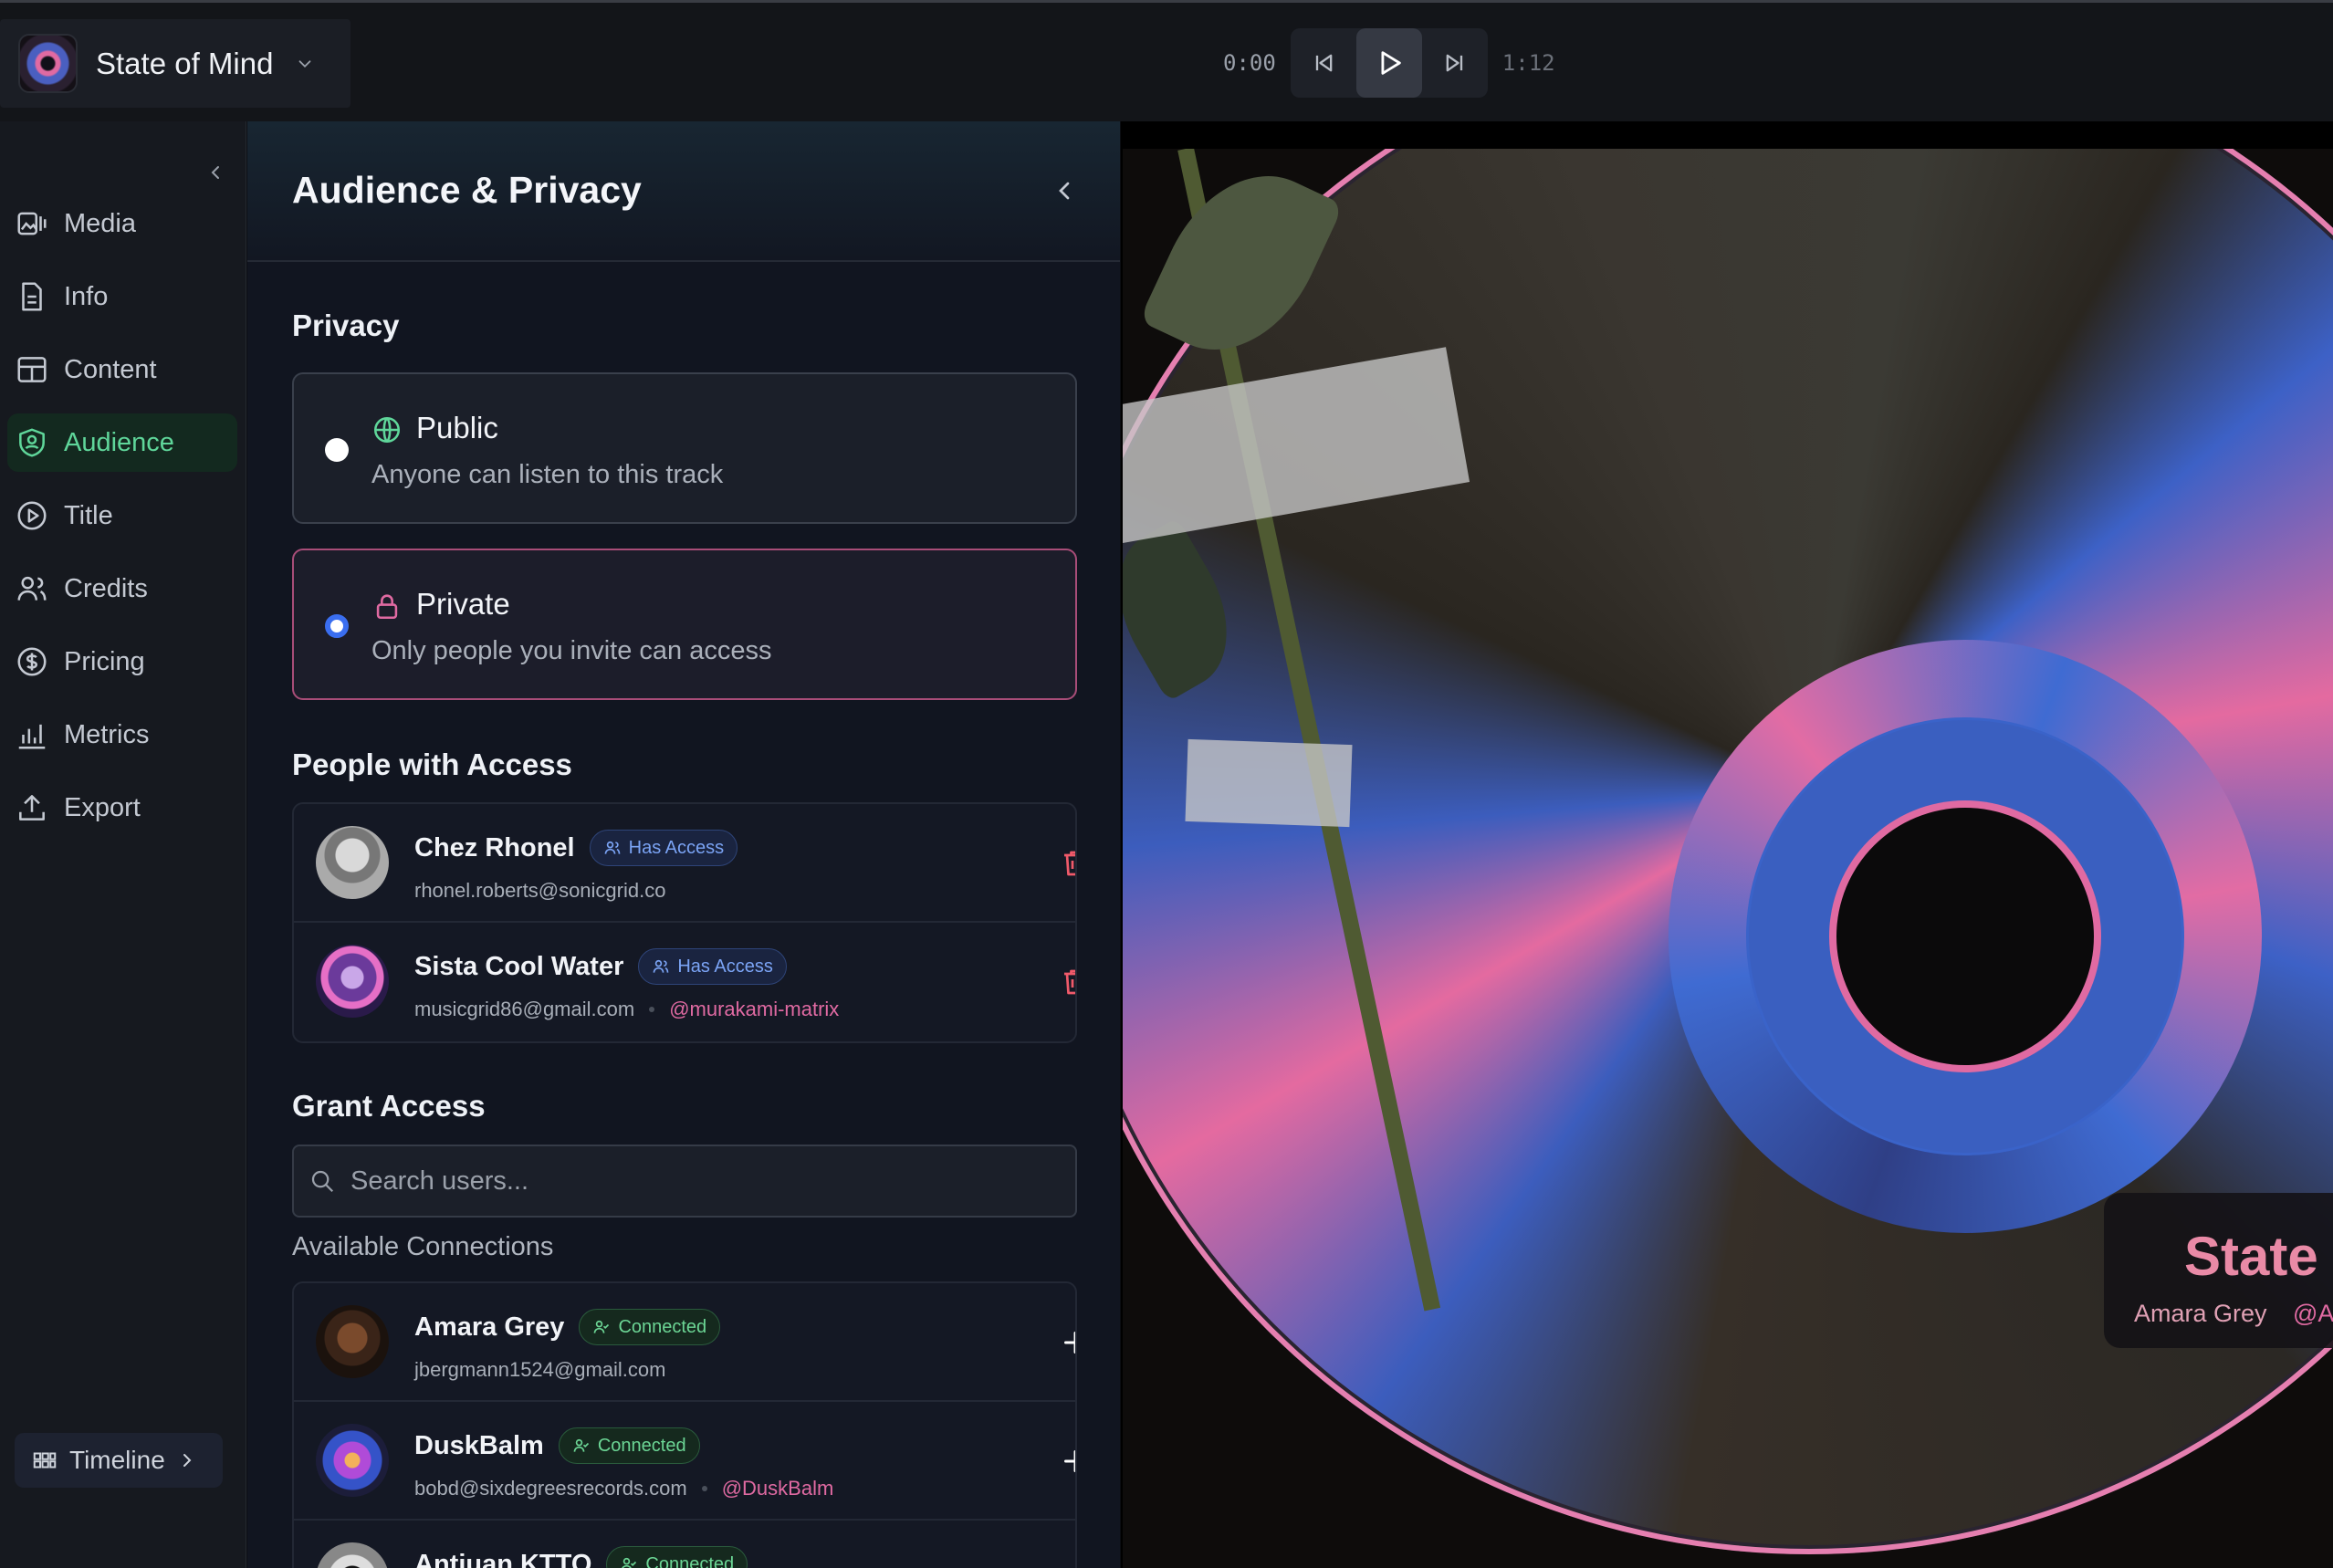  What do you see at coordinates (571, 650) in the screenshot?
I see `private-description: Only people you invite can access` at bounding box center [571, 650].